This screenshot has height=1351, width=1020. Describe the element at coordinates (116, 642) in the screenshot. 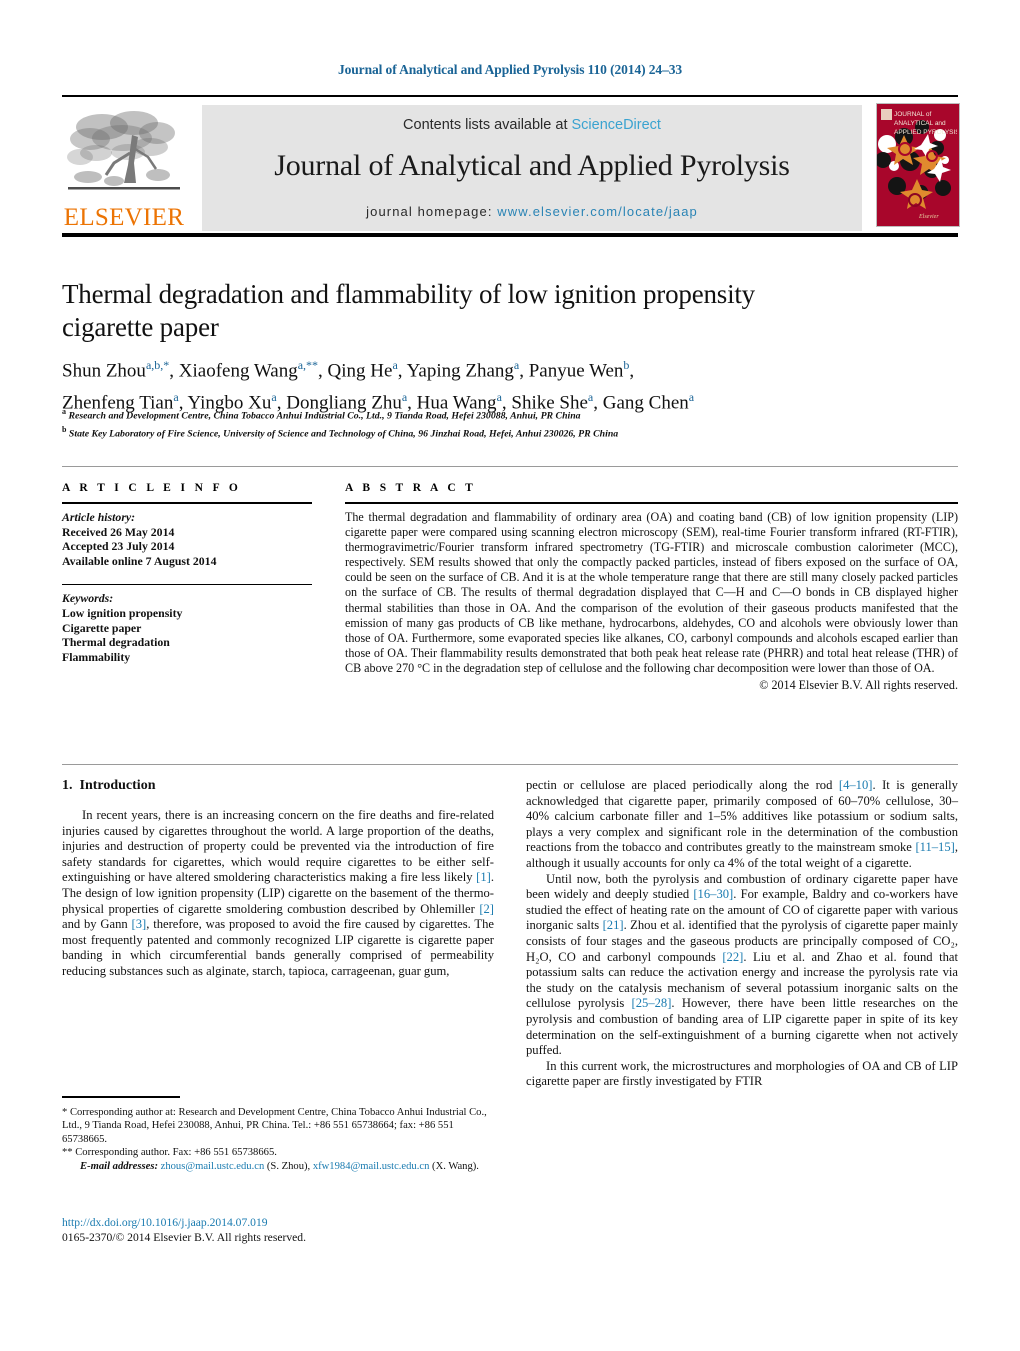

I see `keyword-item: Thermal degradation` at that location.